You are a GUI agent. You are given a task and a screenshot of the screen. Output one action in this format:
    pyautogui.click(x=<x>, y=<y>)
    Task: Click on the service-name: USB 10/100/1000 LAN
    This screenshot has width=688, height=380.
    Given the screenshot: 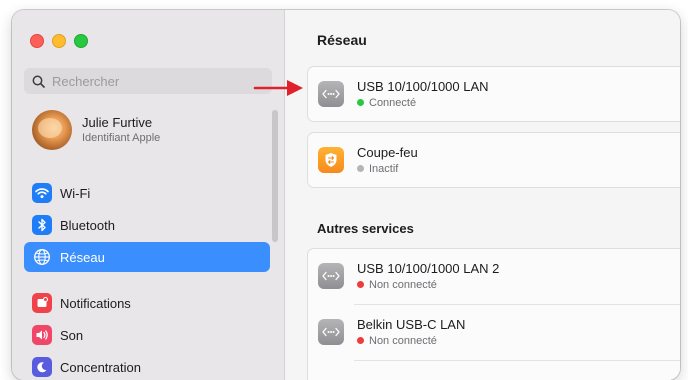 What is the action you would take?
    pyautogui.click(x=423, y=86)
    